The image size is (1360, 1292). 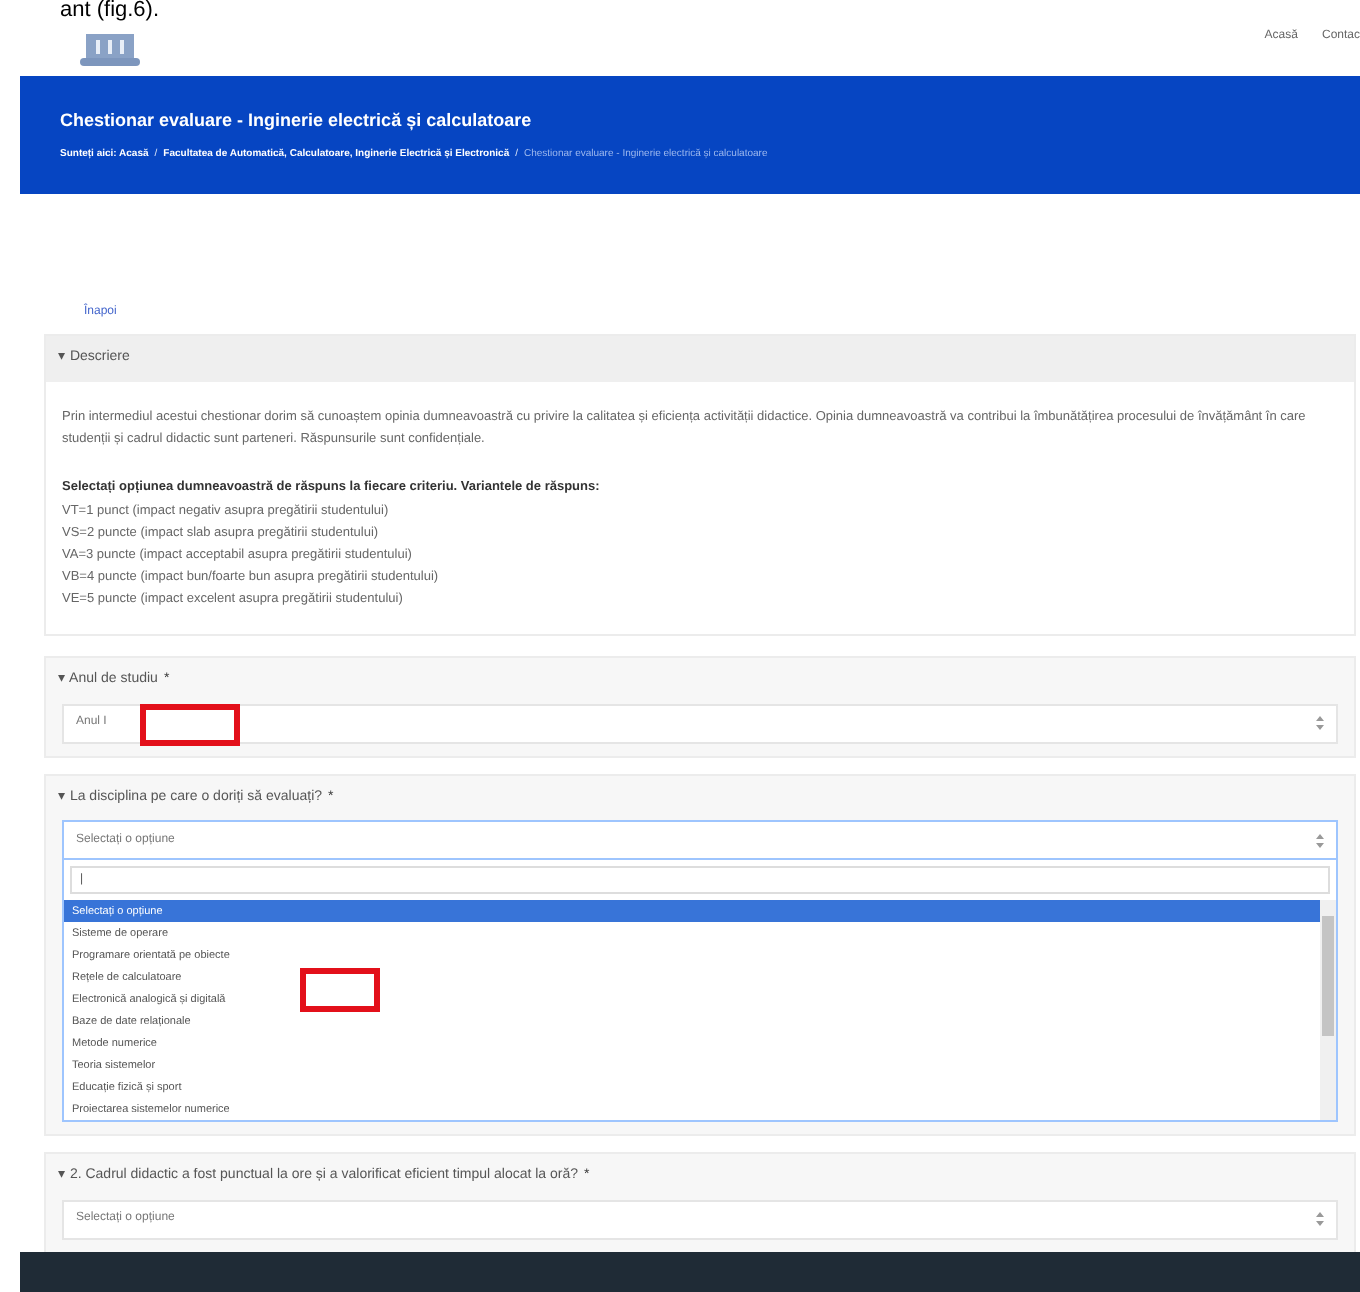 I want to click on scrollbar, so click(x=1328, y=1010).